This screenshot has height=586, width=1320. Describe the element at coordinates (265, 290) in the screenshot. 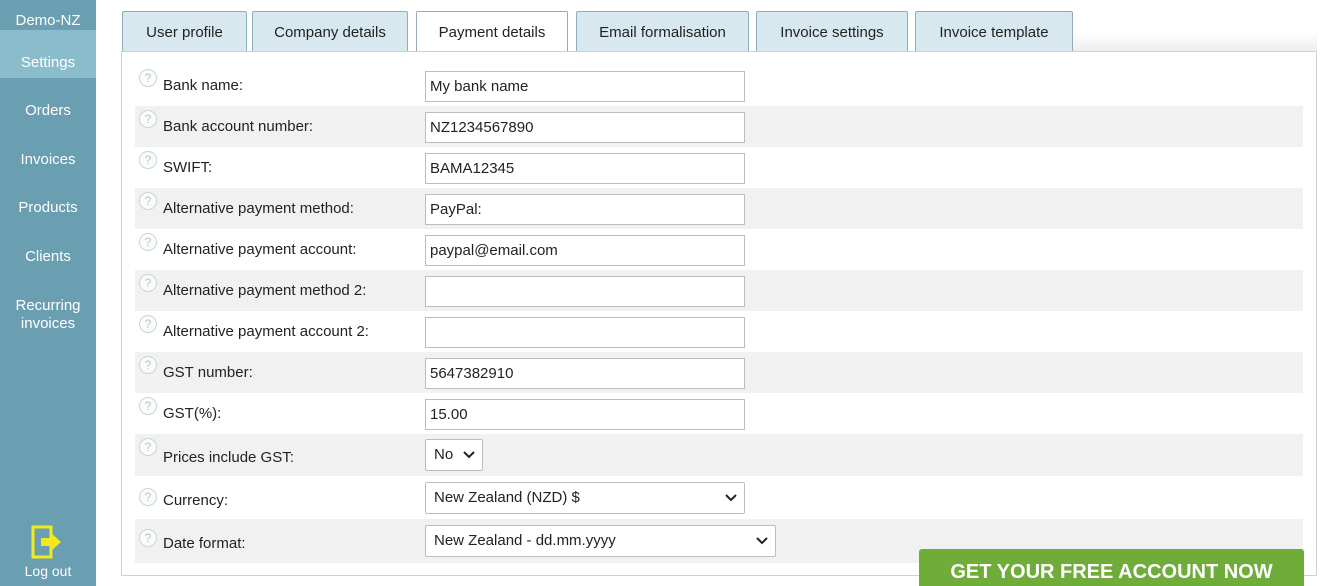

I see `alternative-payment-method-2-label: Alternative payment method 2:` at that location.